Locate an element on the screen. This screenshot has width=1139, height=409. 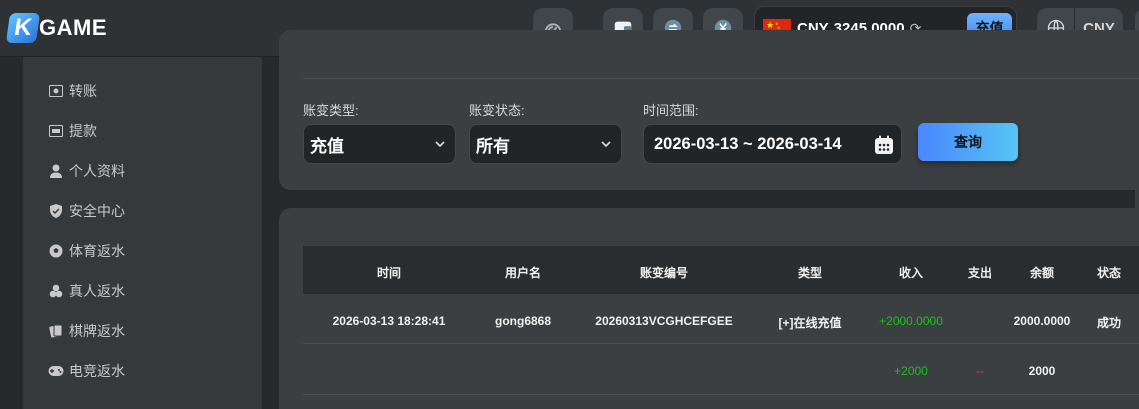
summary-balance: 2000 is located at coordinates (1042, 371).